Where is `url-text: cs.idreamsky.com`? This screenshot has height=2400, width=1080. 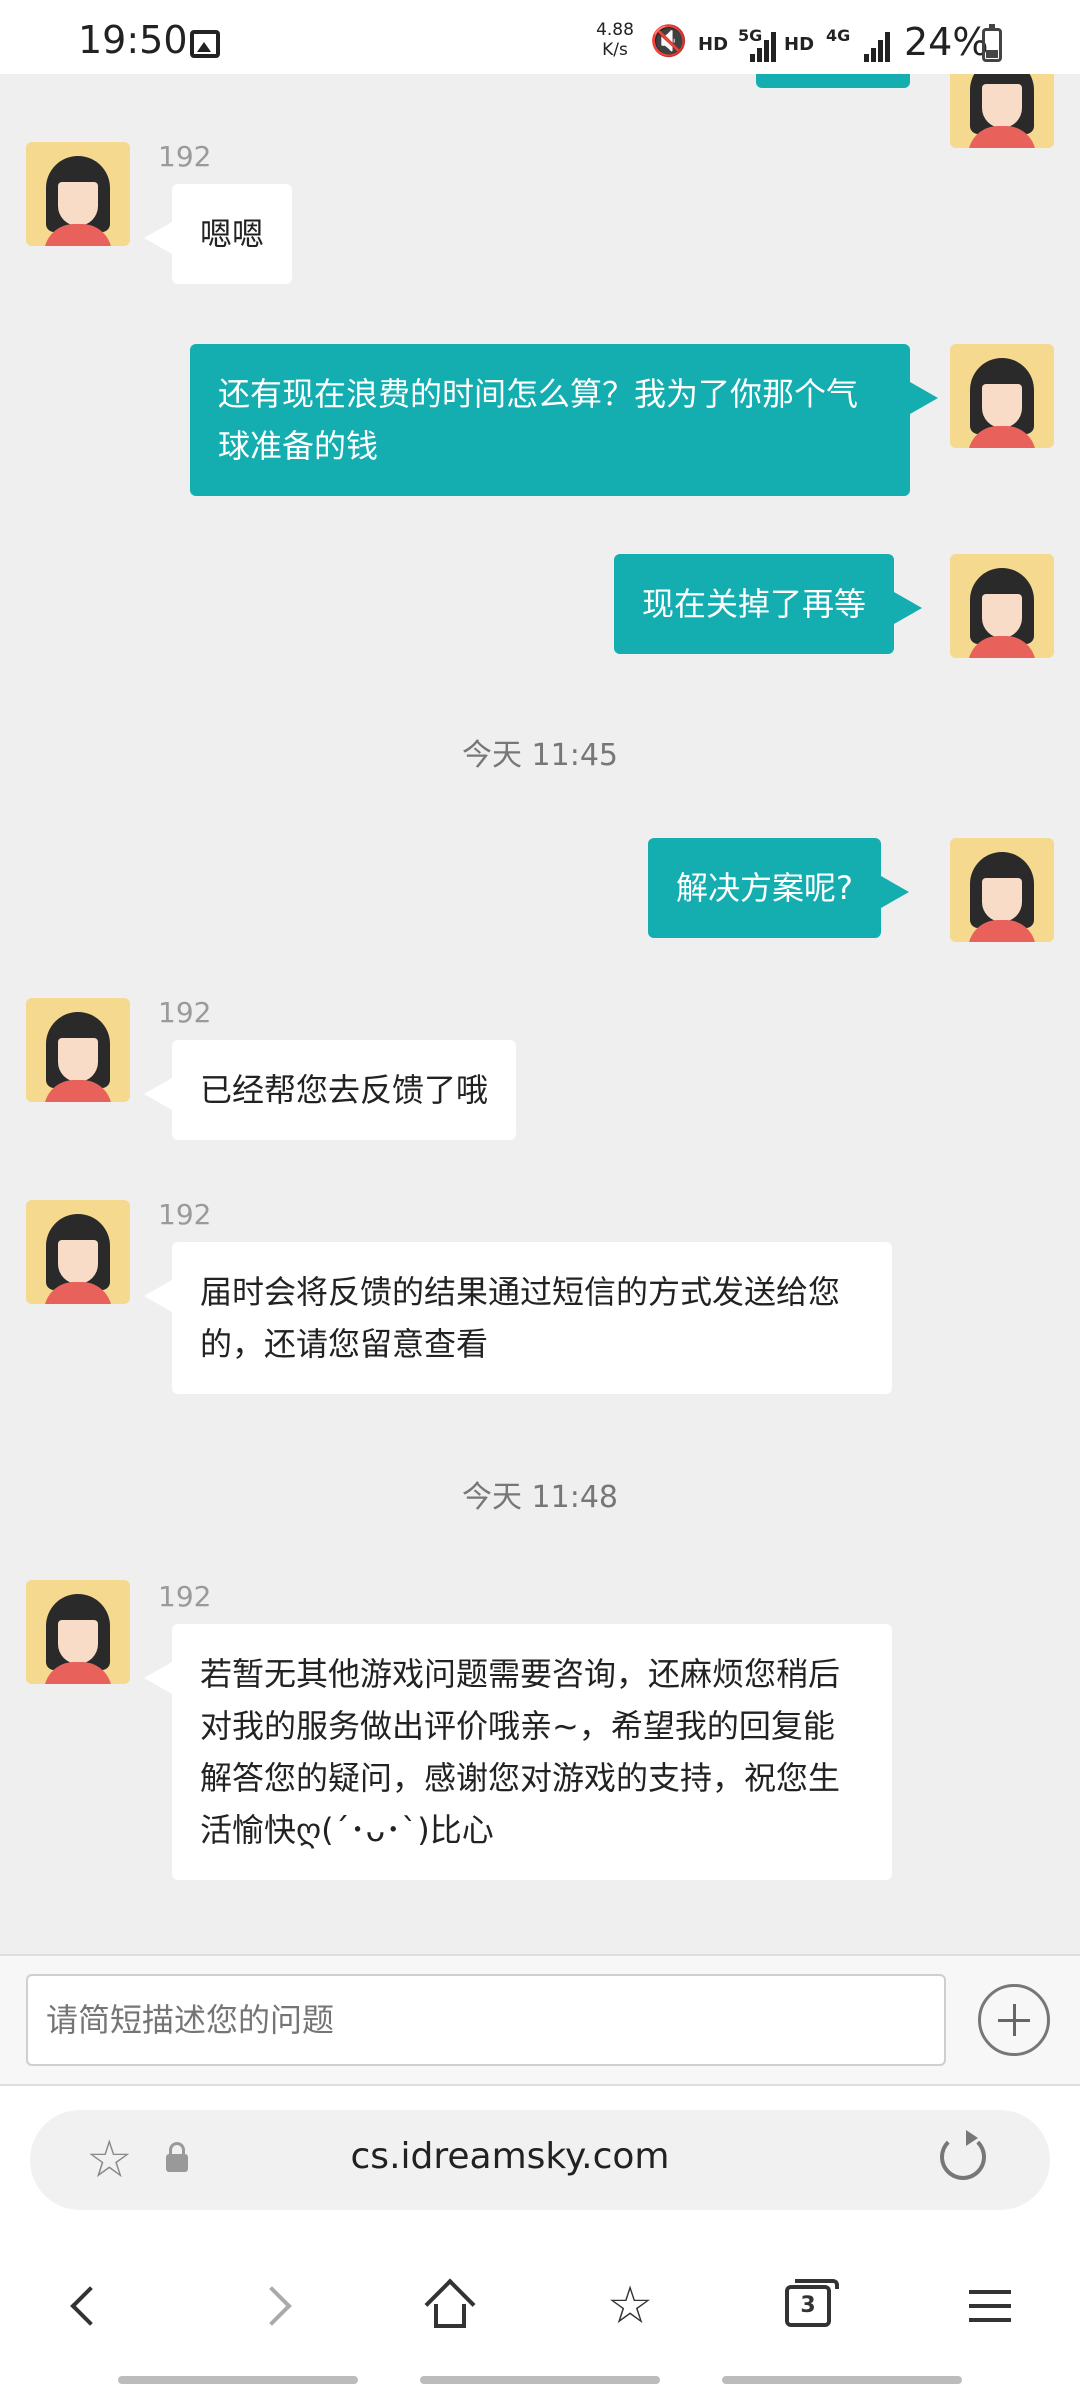
url-text: cs.idreamsky.com is located at coordinates (510, 2156).